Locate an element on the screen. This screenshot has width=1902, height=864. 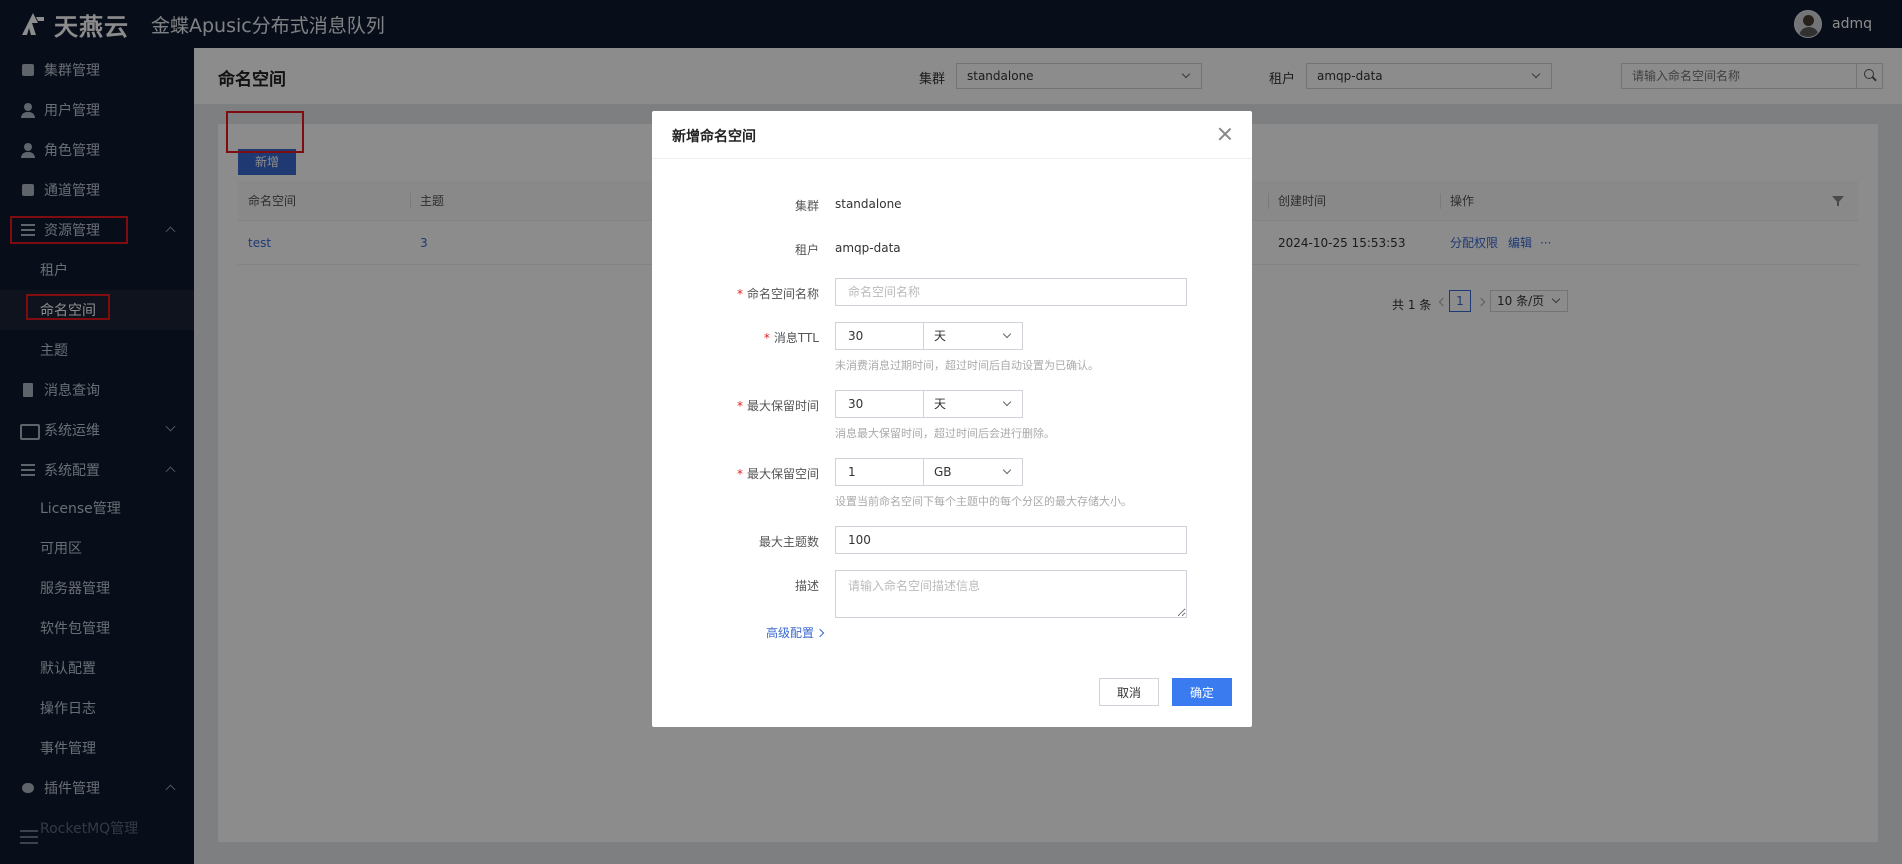
cluster-value: standalone is located at coordinates (868, 204).